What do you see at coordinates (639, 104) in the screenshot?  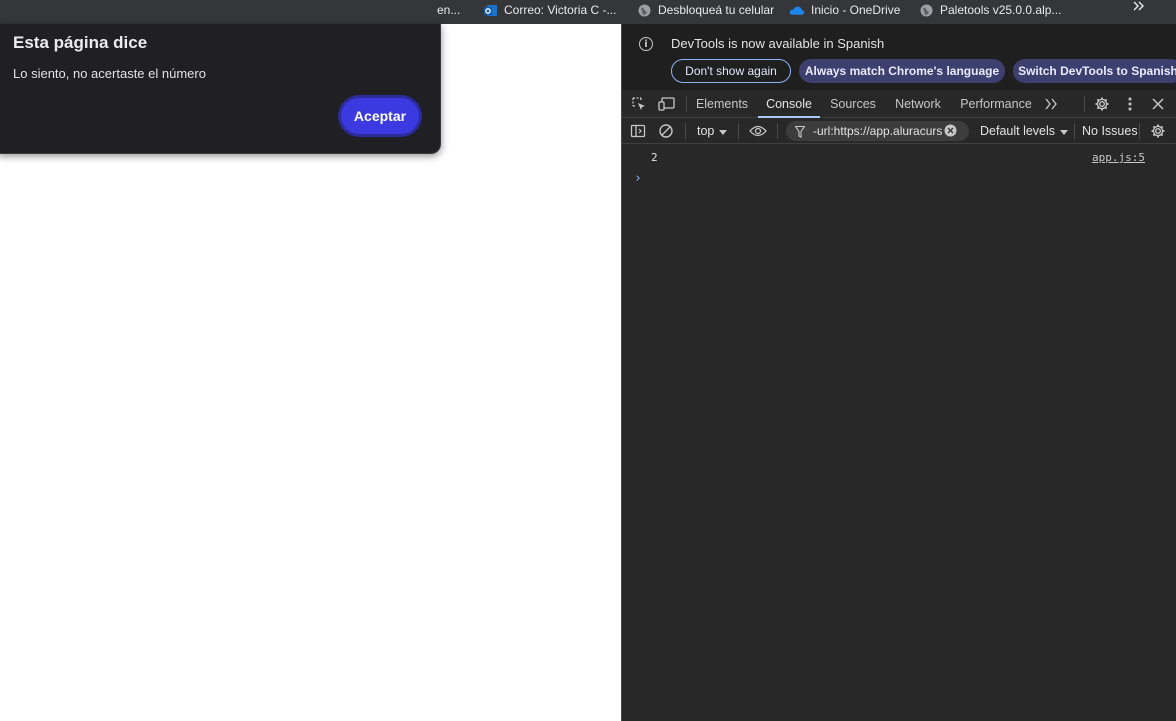 I see `inspect-element-icon` at bounding box center [639, 104].